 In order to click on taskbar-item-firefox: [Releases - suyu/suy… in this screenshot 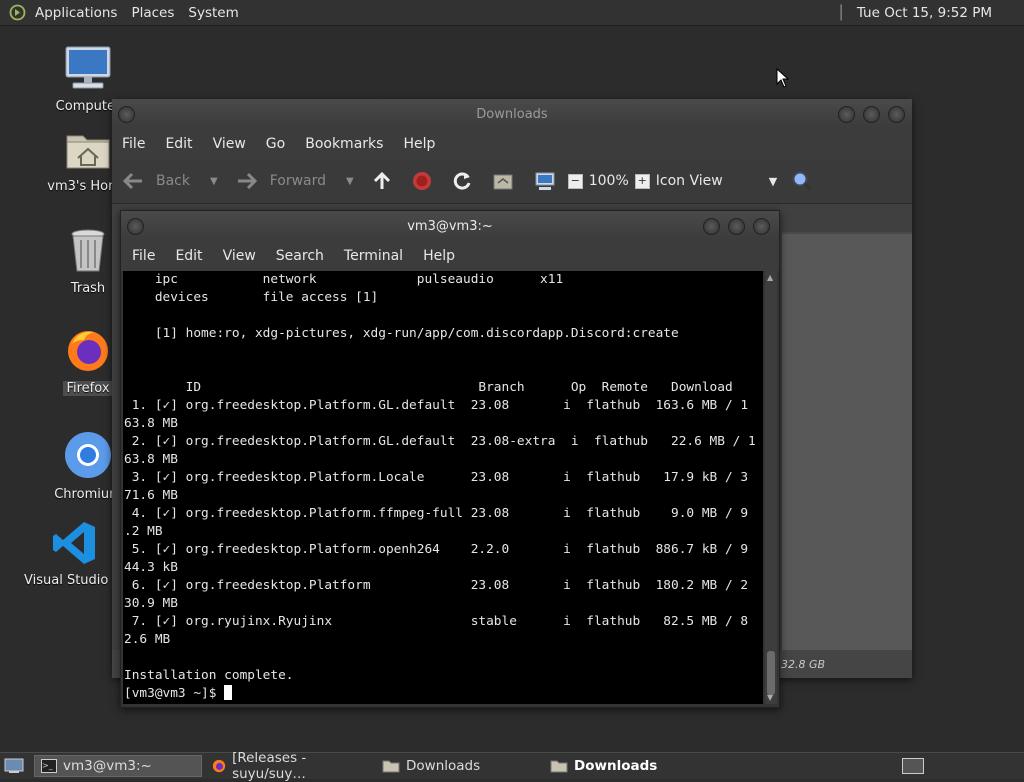, I will do `click(289, 766)`.